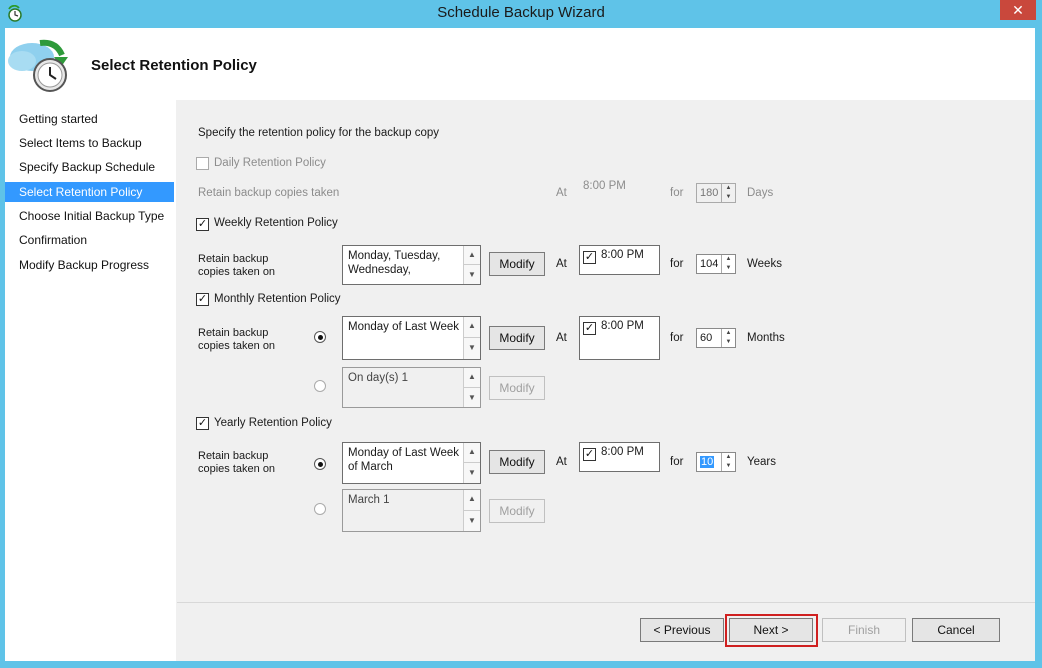  I want to click on monthly-option2-modify-button: Modify, so click(517, 388).